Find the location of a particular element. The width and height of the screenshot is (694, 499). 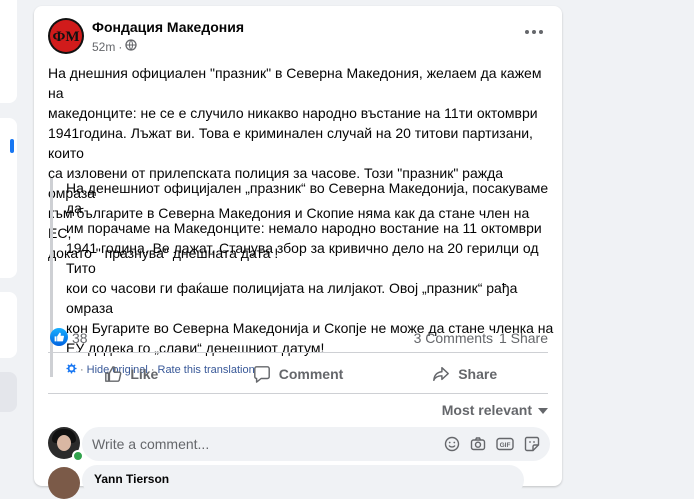

comment-bubble-icon is located at coordinates (262, 374).